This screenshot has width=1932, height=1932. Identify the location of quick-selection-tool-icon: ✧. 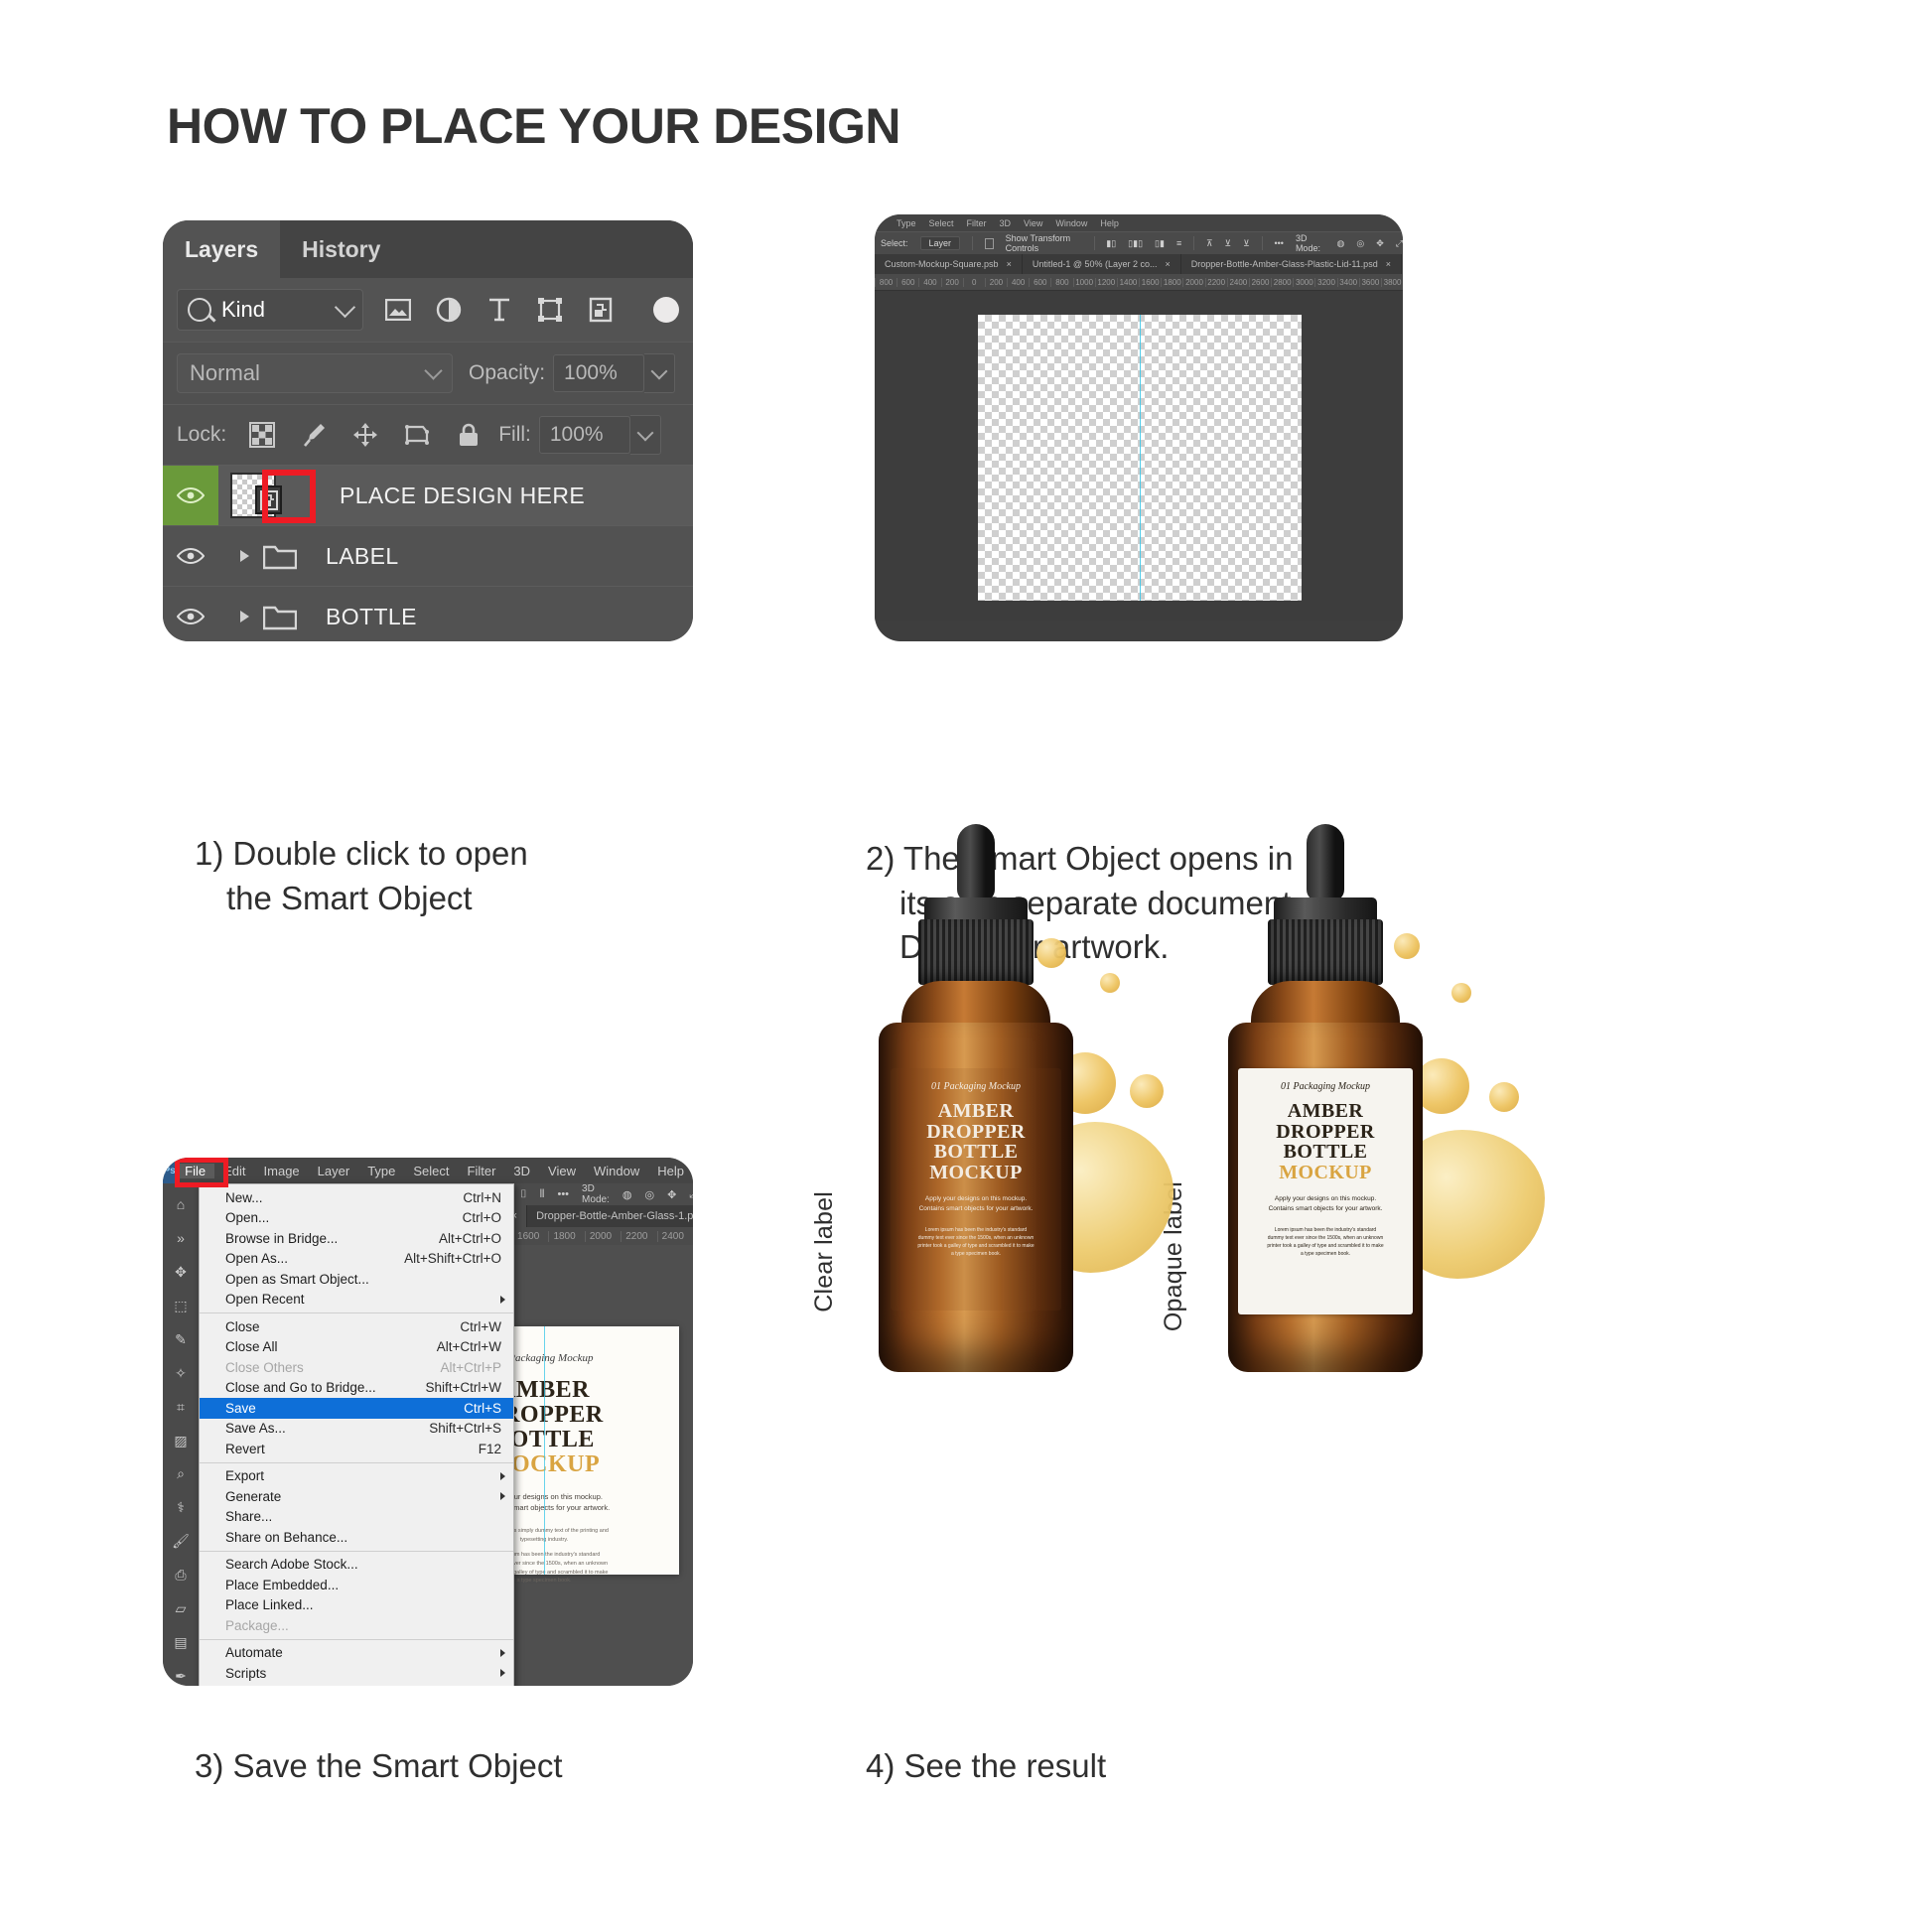
(181, 1374).